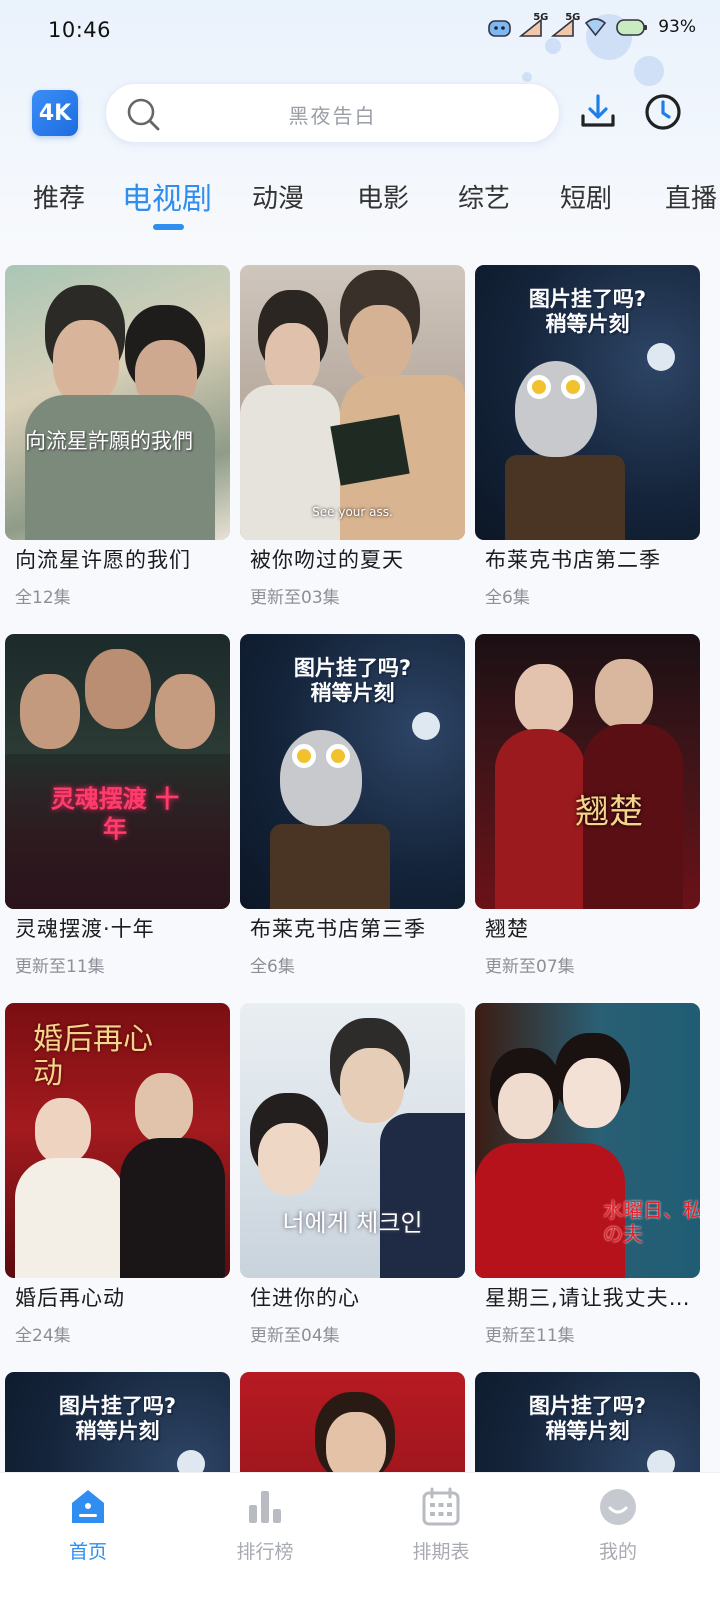 The width and height of the screenshot is (720, 1600). I want to click on active-tab-indicator, so click(168, 227).